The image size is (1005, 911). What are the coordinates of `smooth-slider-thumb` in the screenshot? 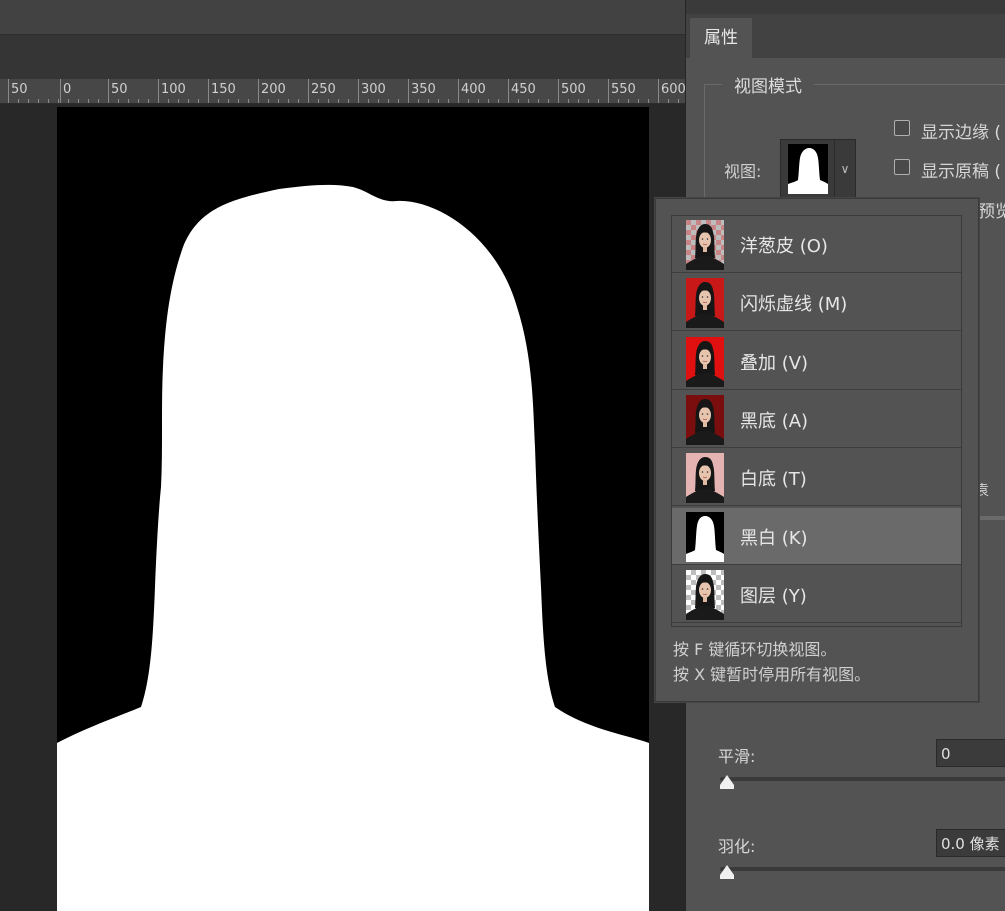 It's located at (727, 782).